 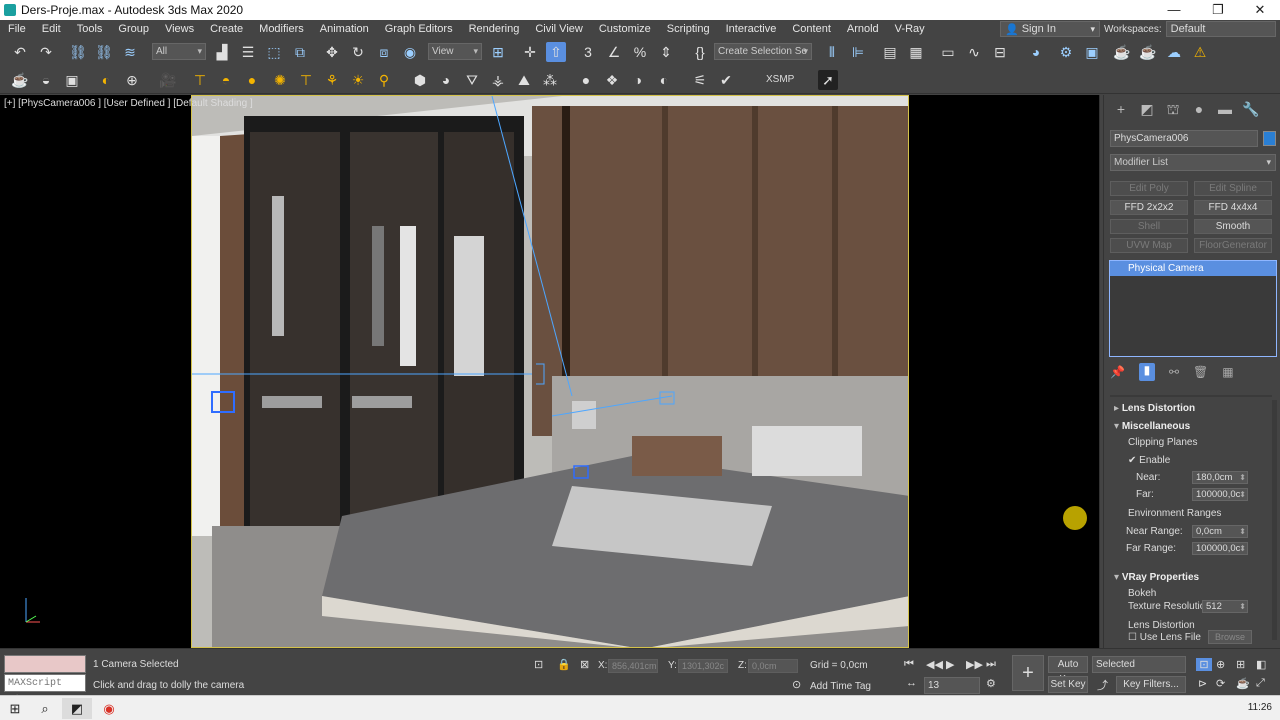 What do you see at coordinates (1149, 245) in the screenshot?
I see `uvw-map-button: UVW Map` at bounding box center [1149, 245].